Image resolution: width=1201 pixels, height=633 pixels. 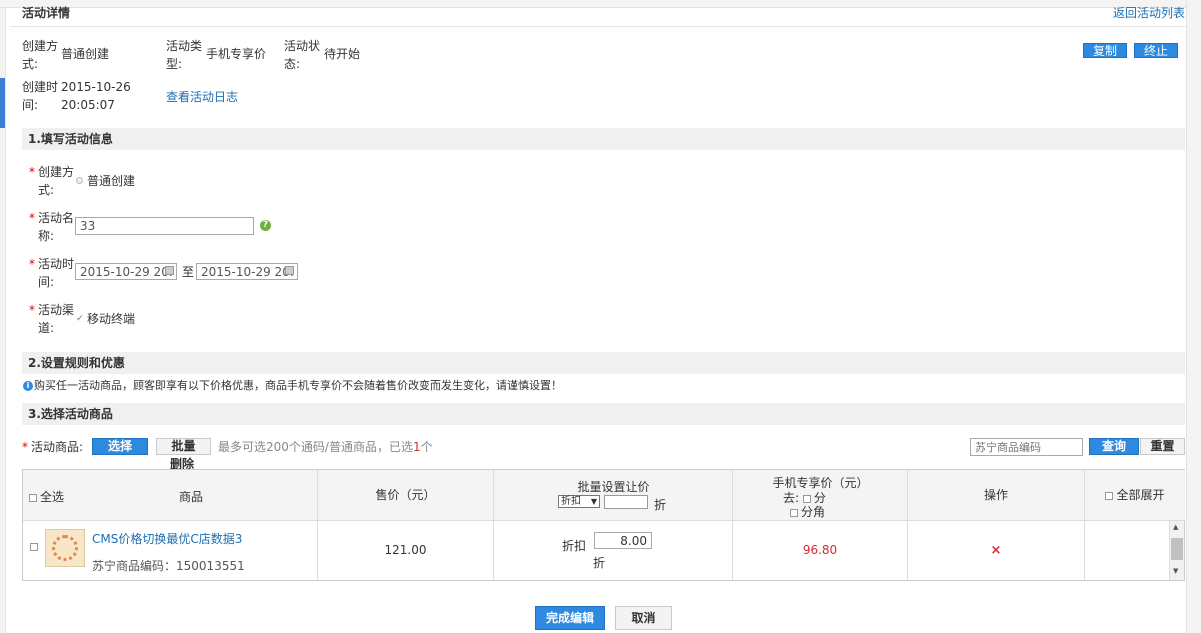 I want to click on created-time: 20:05:07, so click(x=88, y=105).